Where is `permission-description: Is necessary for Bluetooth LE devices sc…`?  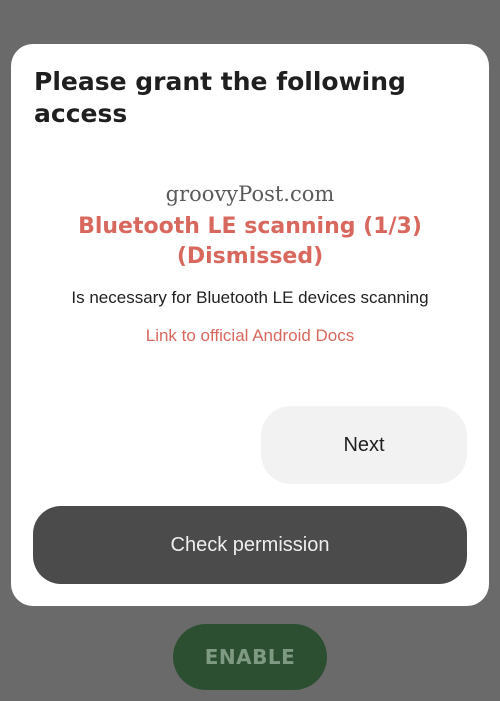
permission-description: Is necessary for Bluetooth LE devices sc… is located at coordinates (250, 297).